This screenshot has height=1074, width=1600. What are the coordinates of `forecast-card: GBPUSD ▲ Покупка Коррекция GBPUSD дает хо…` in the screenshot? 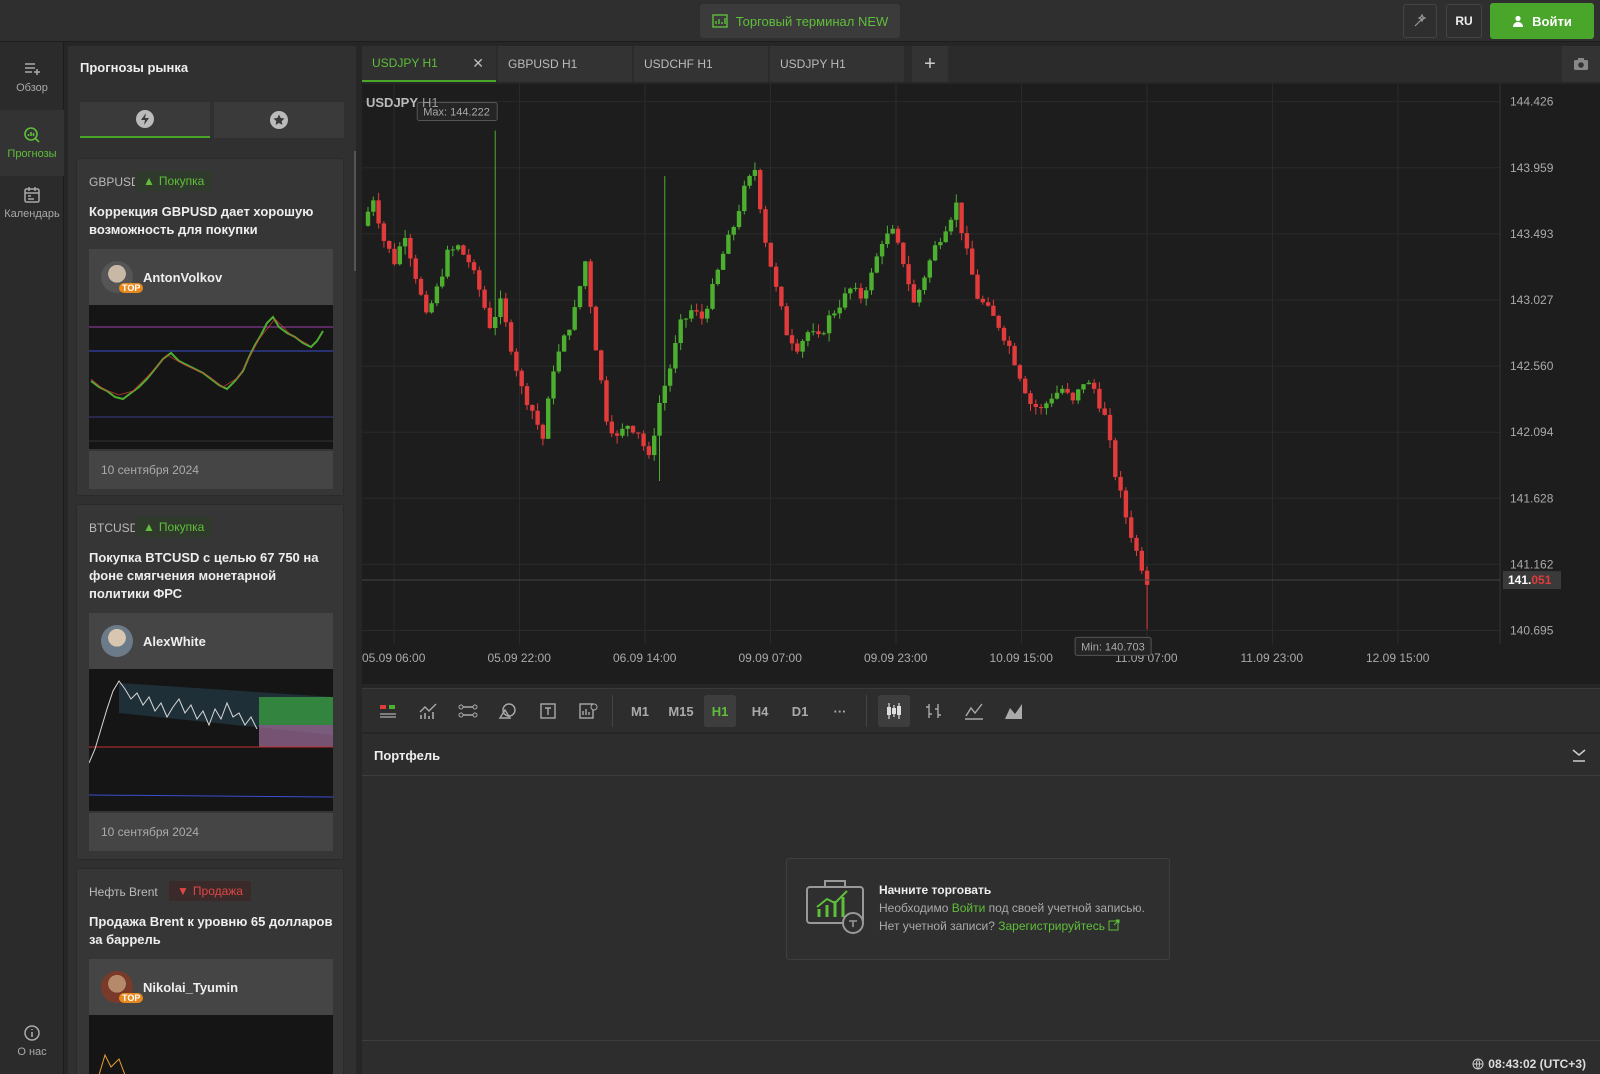 It's located at (210, 327).